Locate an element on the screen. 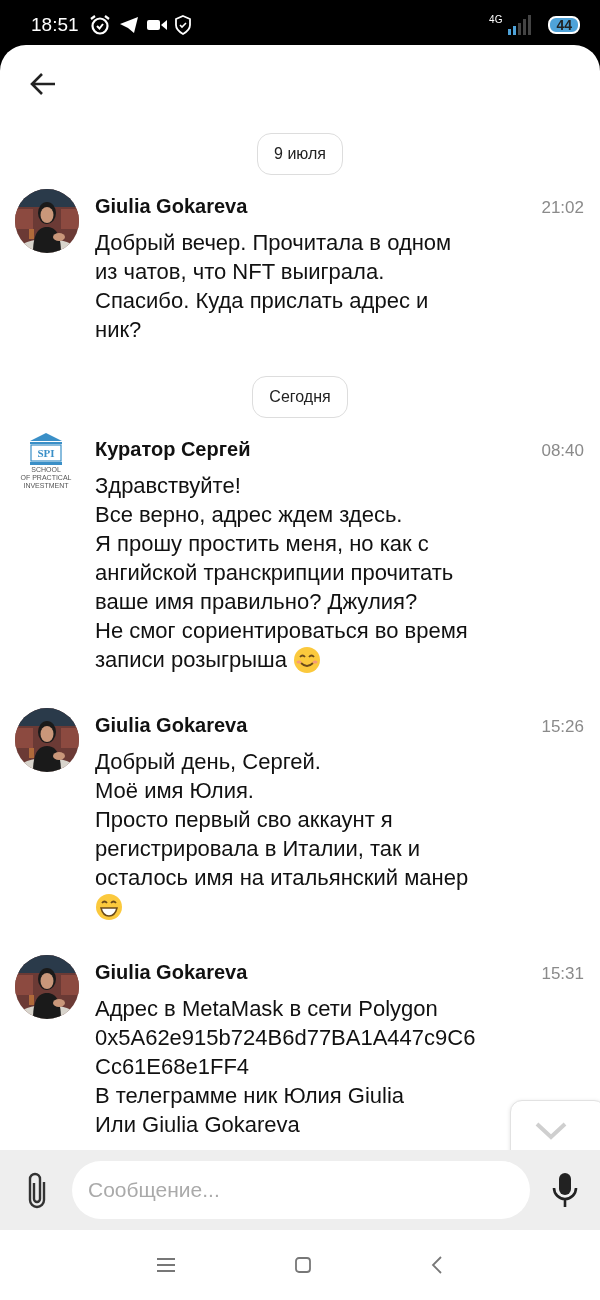 The width and height of the screenshot is (600, 1300). video-camera-icon is located at coordinates (156, 24).